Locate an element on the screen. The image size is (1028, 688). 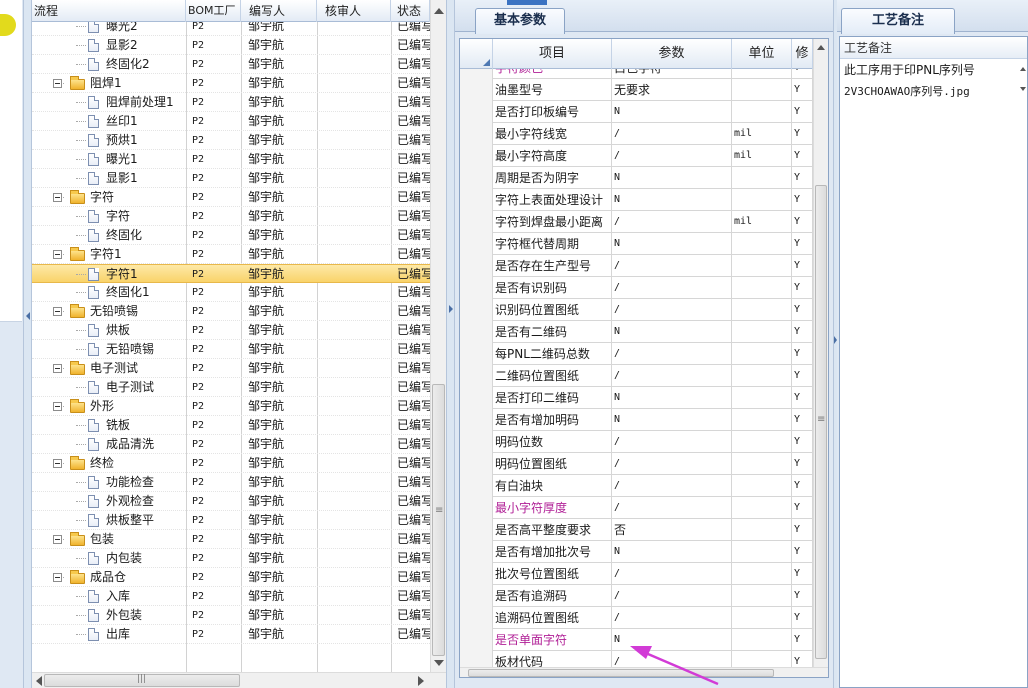
tree-row: 曝光1 P2 邹宇航 已编写 is located at coordinates (231, 159).